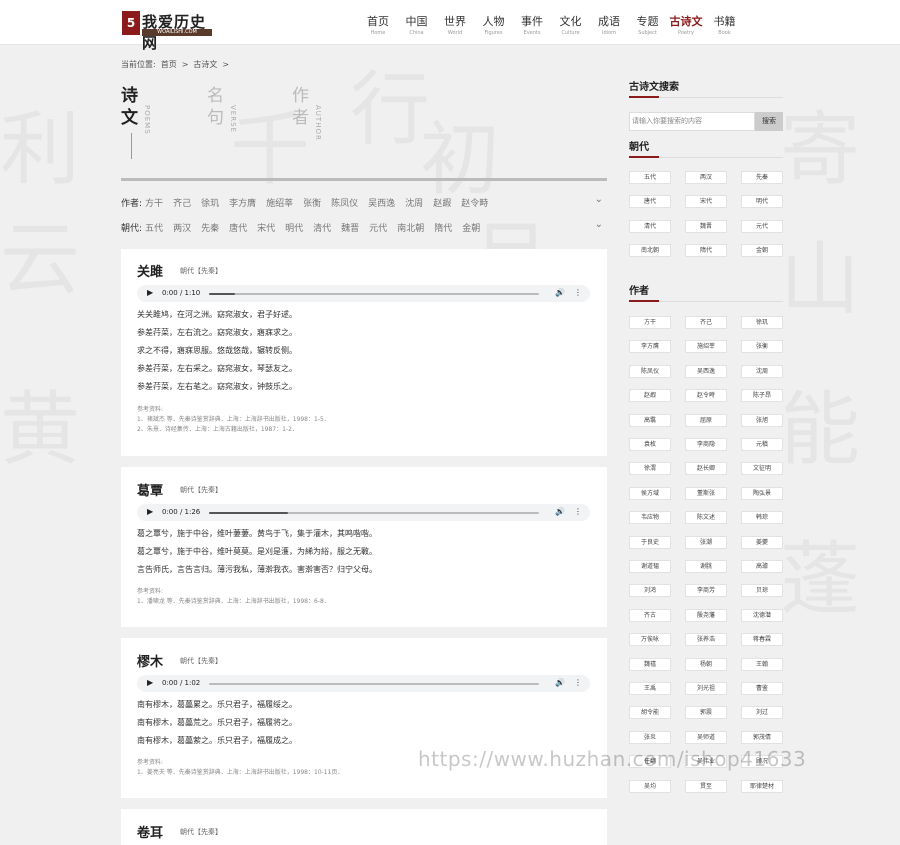 The width and height of the screenshot is (900, 845). What do you see at coordinates (182, 227) in the screenshot?
I see `dynasty-filter-item: 两汉` at bounding box center [182, 227].